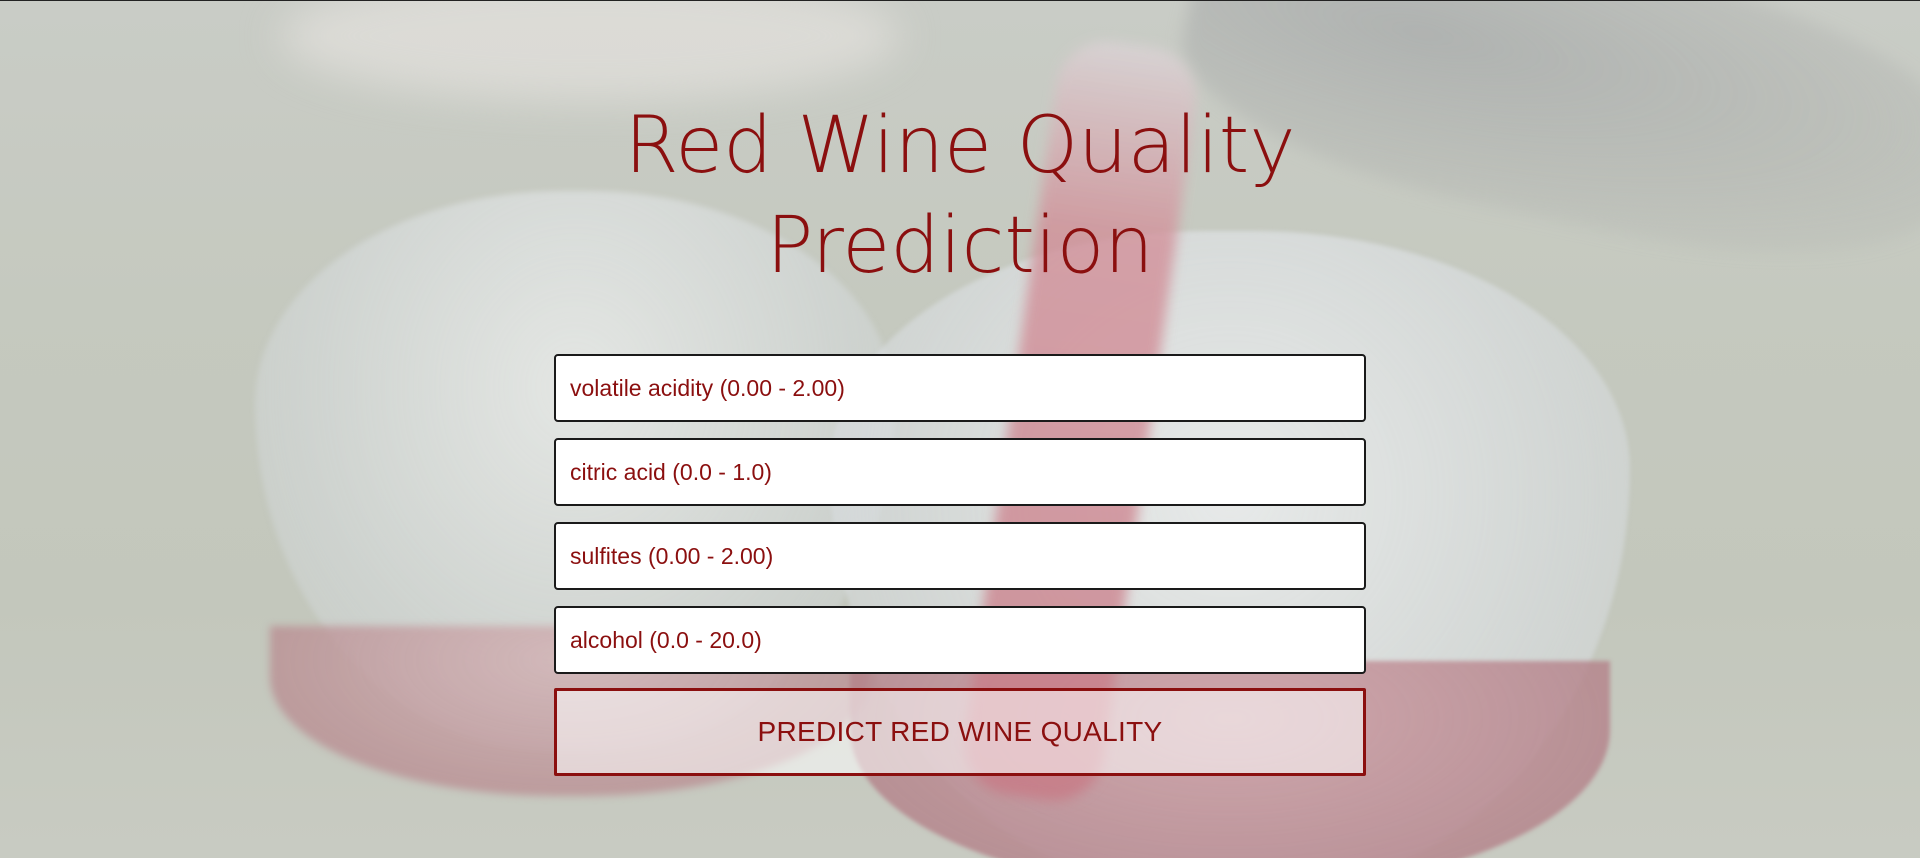 The width and height of the screenshot is (1920, 858). What do you see at coordinates (960, 640) in the screenshot?
I see `alcohol-input` at bounding box center [960, 640].